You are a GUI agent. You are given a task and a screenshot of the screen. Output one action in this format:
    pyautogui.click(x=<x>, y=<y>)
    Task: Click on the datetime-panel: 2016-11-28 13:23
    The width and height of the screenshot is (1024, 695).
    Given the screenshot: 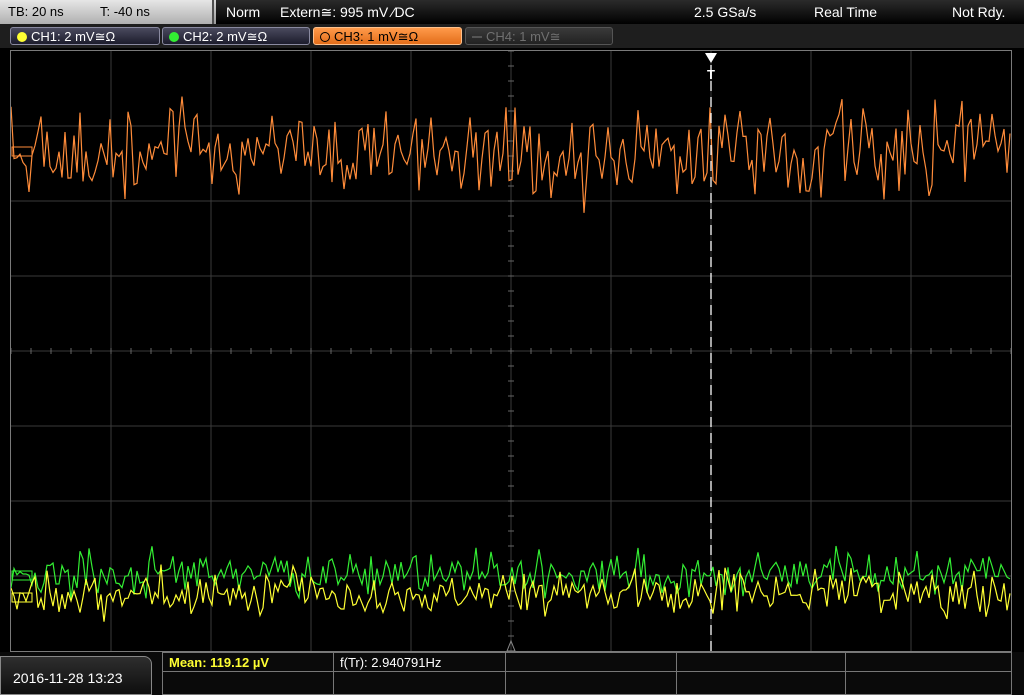 What is the action you would take?
    pyautogui.click(x=76, y=675)
    